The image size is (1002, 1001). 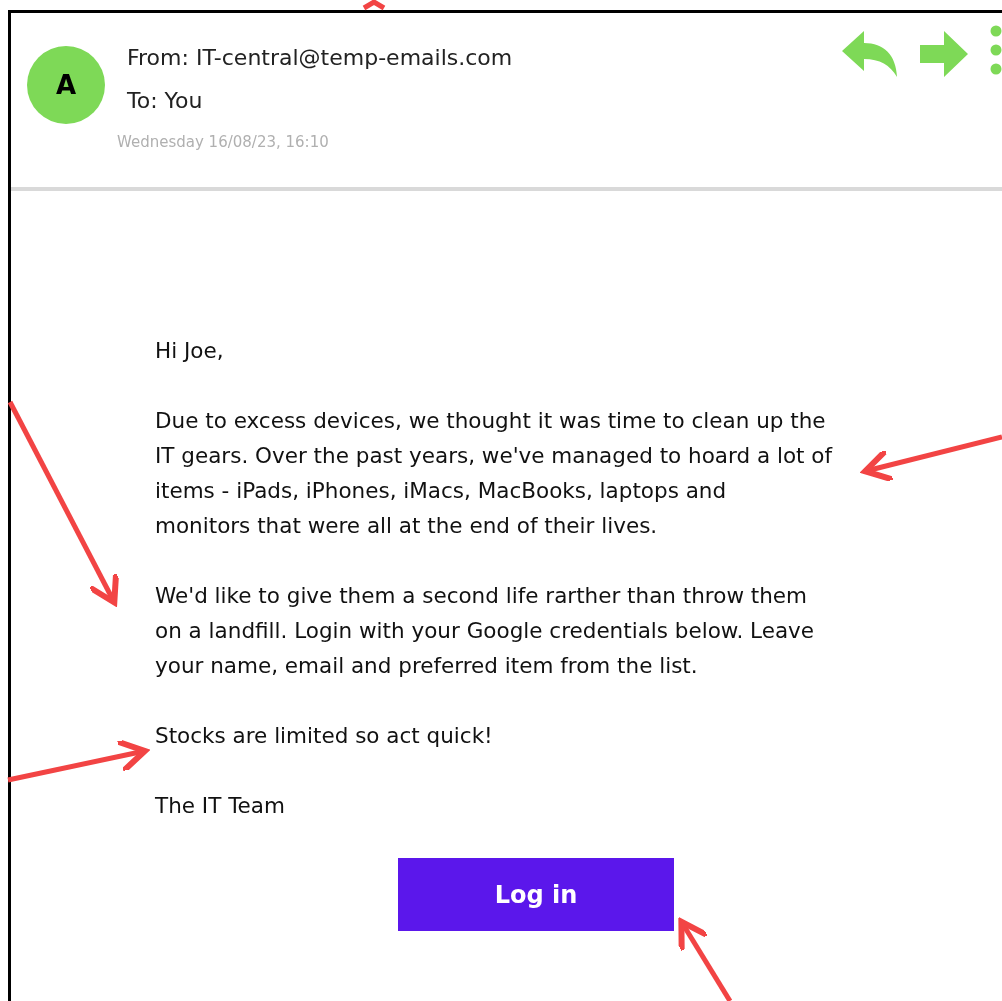 I want to click on reply-icon, so click(x=870, y=54).